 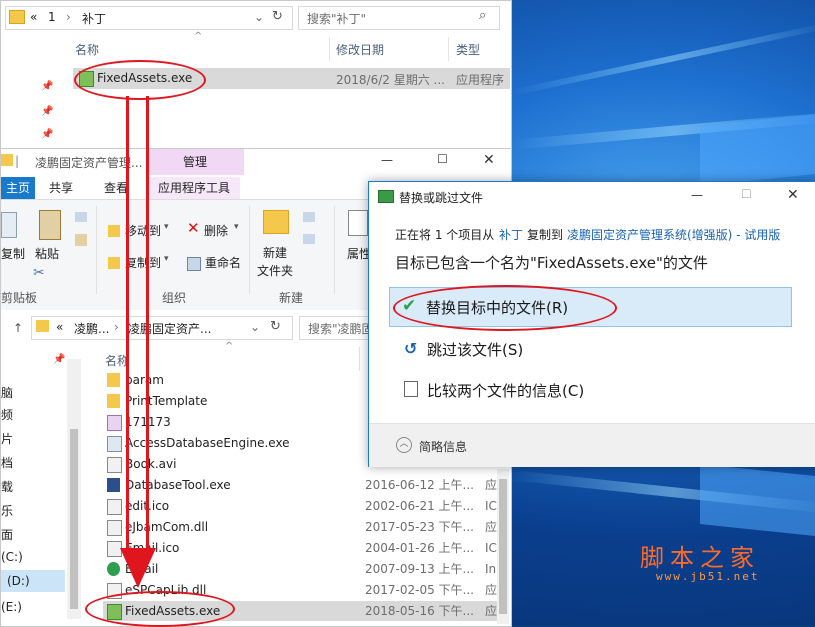 What do you see at coordinates (81, 240) in the screenshot?
I see `paste-shortcut-icon` at bounding box center [81, 240].